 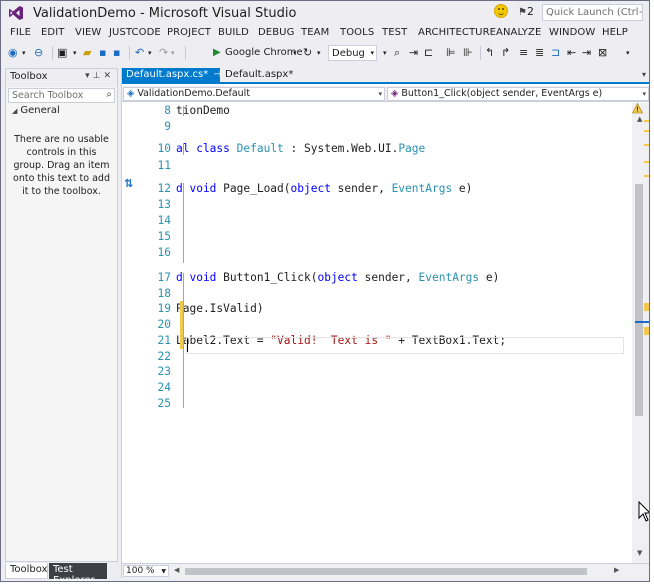 I want to click on line-number: 18, so click(x=164, y=293).